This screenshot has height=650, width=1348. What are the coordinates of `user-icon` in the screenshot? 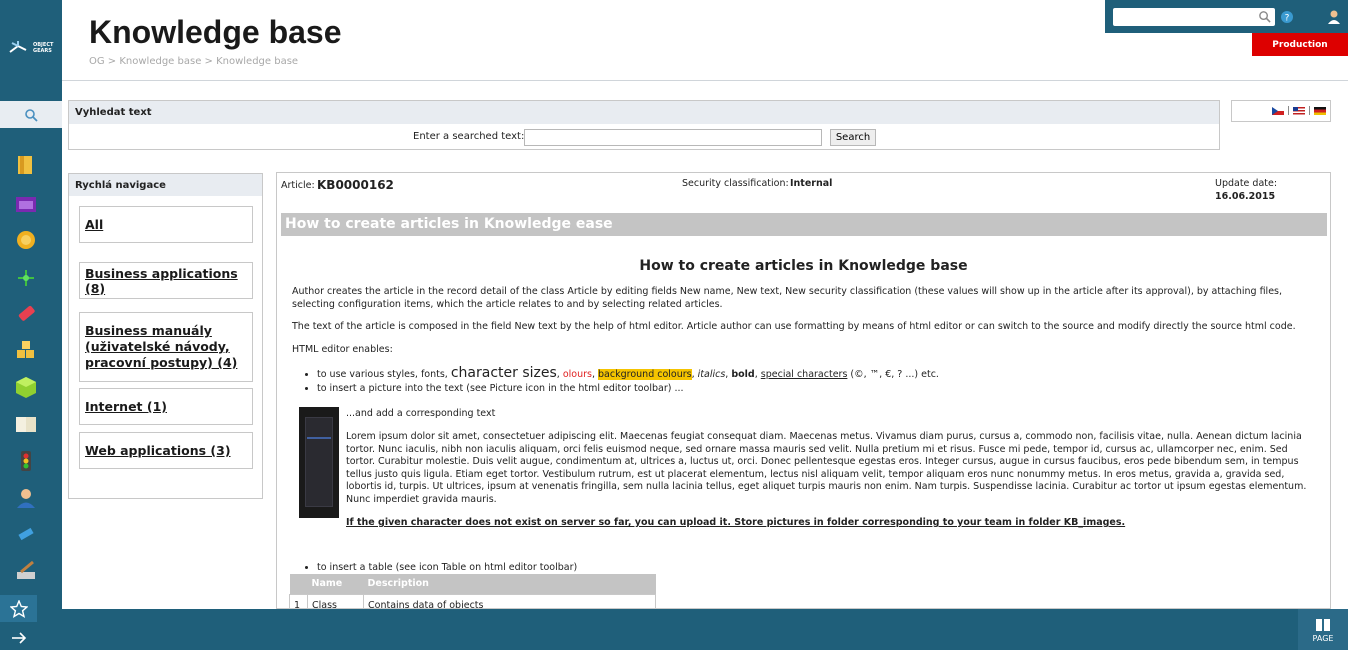 It's located at (1334, 17).